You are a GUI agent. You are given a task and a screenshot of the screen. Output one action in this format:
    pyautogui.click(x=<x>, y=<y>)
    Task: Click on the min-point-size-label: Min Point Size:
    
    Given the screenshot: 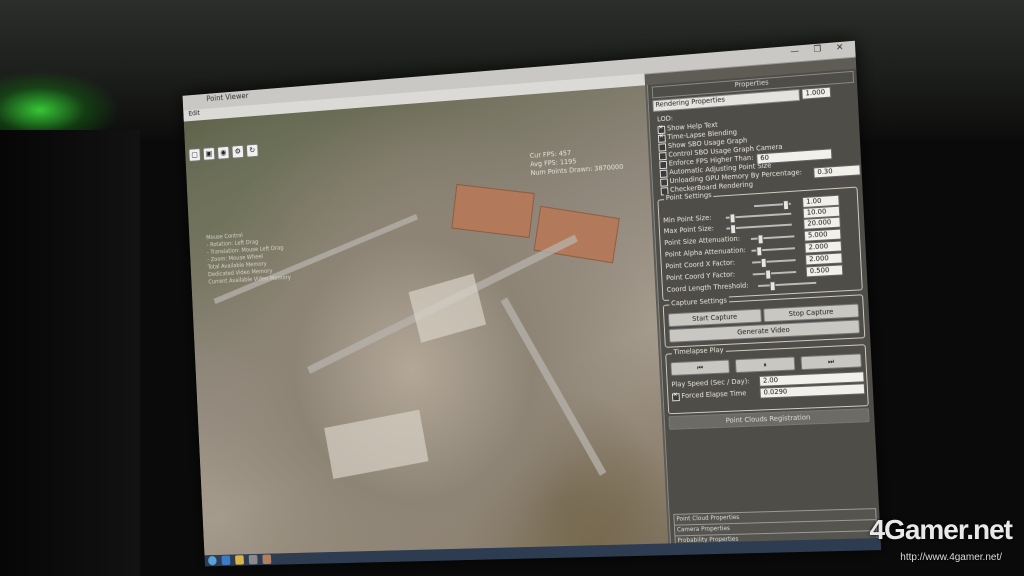 What is the action you would take?
    pyautogui.click(x=687, y=219)
    